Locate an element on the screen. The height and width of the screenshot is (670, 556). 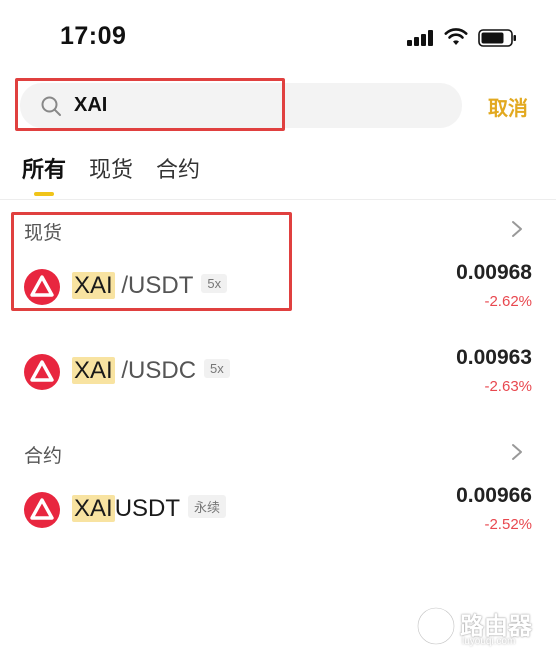
section-title-futures: 合约 is located at coordinates (43, 456).